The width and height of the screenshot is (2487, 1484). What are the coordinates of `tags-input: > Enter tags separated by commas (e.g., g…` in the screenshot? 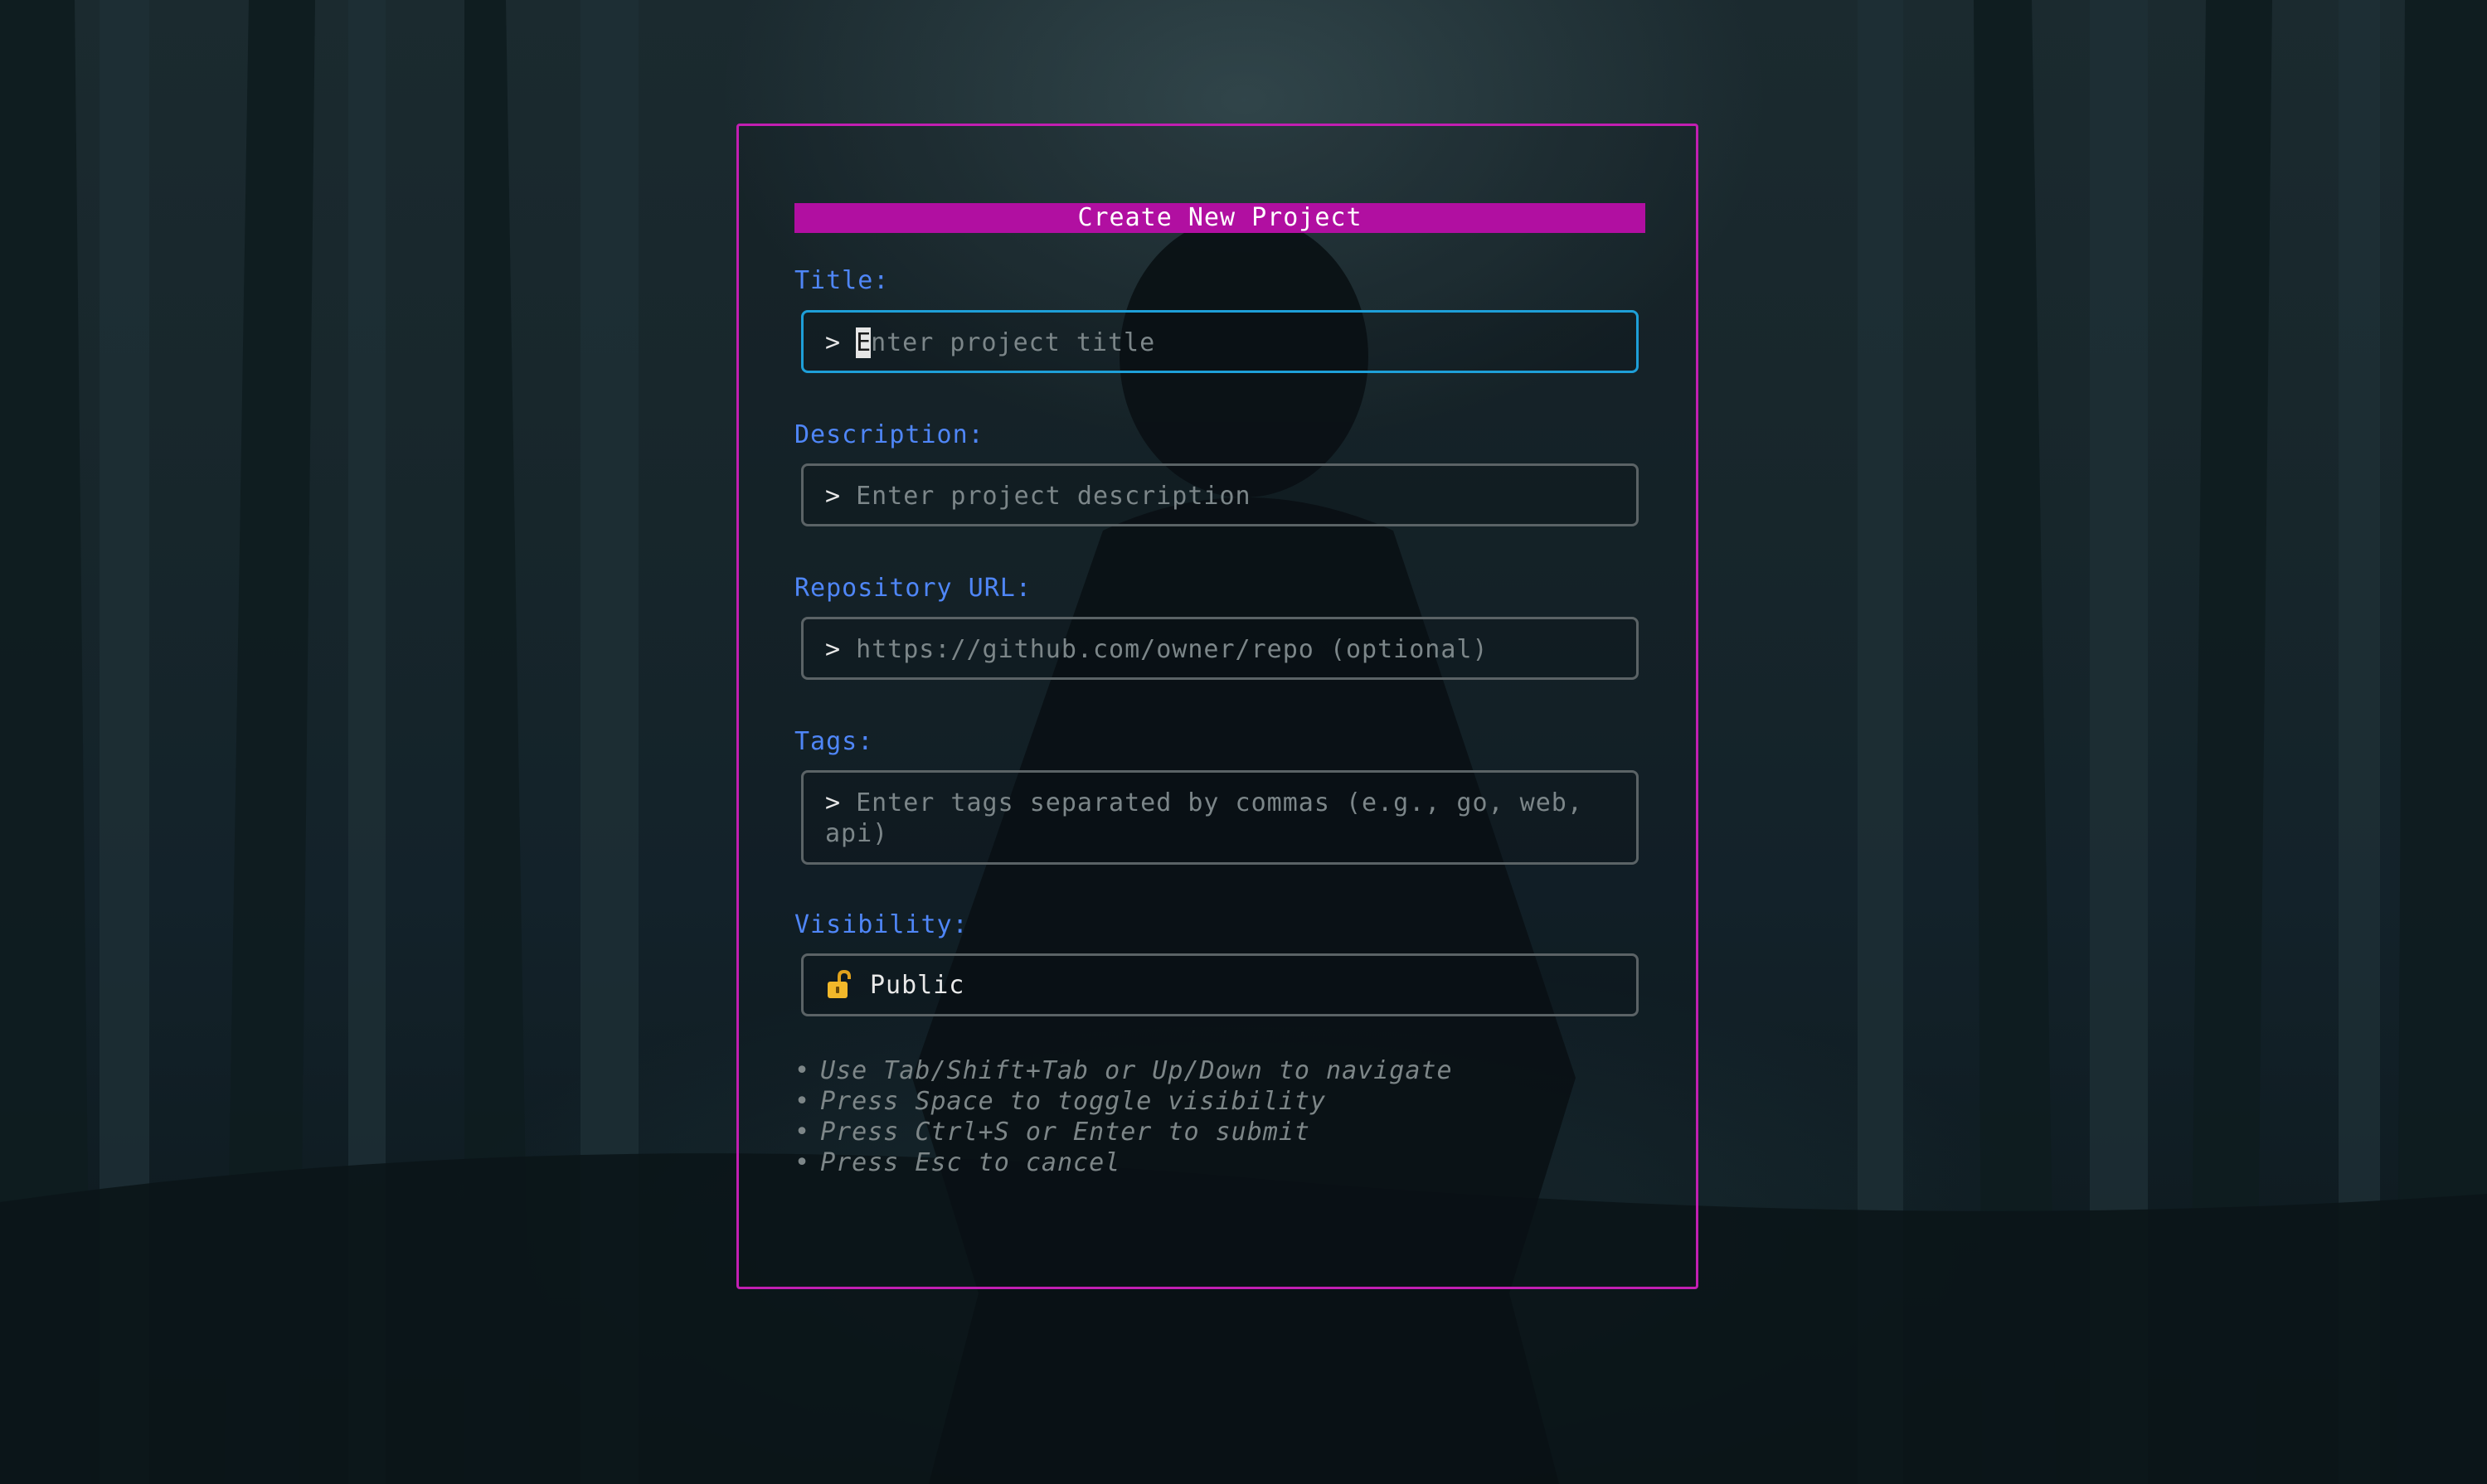 It's located at (1220, 817).